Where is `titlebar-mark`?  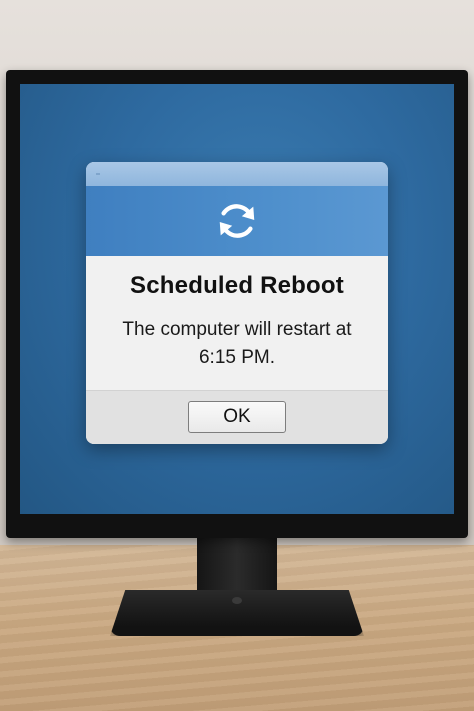 titlebar-mark is located at coordinates (98, 174).